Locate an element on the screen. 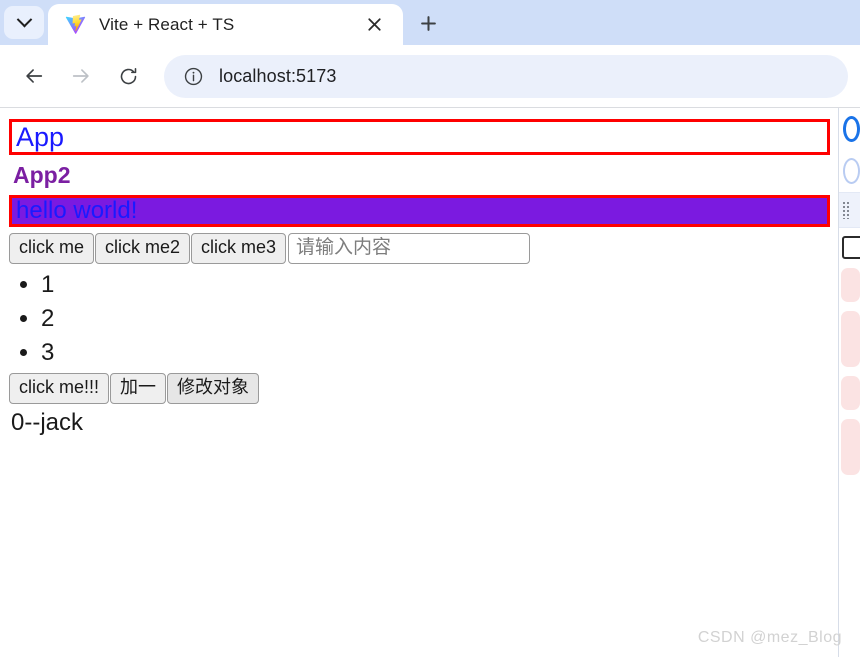 The height and width of the screenshot is (658, 860). number-list: 1 2 3 is located at coordinates (419, 319).